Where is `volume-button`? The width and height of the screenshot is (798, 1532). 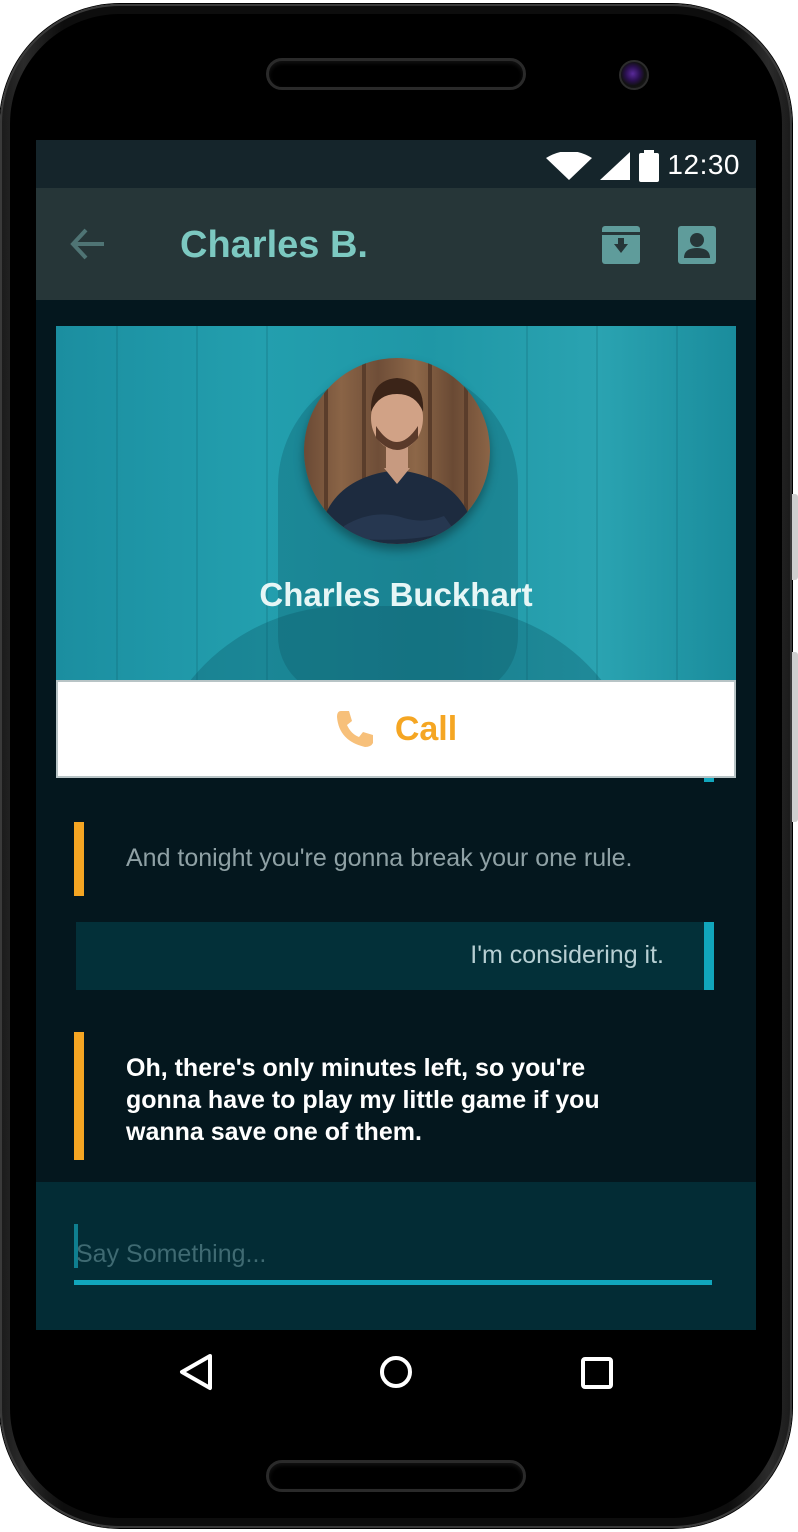
volume-button is located at coordinates (795, 737).